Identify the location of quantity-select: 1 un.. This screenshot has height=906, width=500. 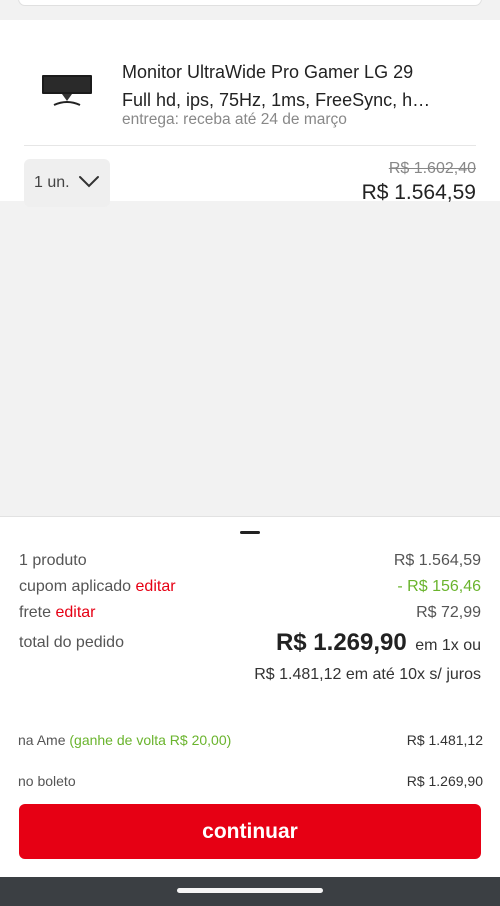
(67, 183).